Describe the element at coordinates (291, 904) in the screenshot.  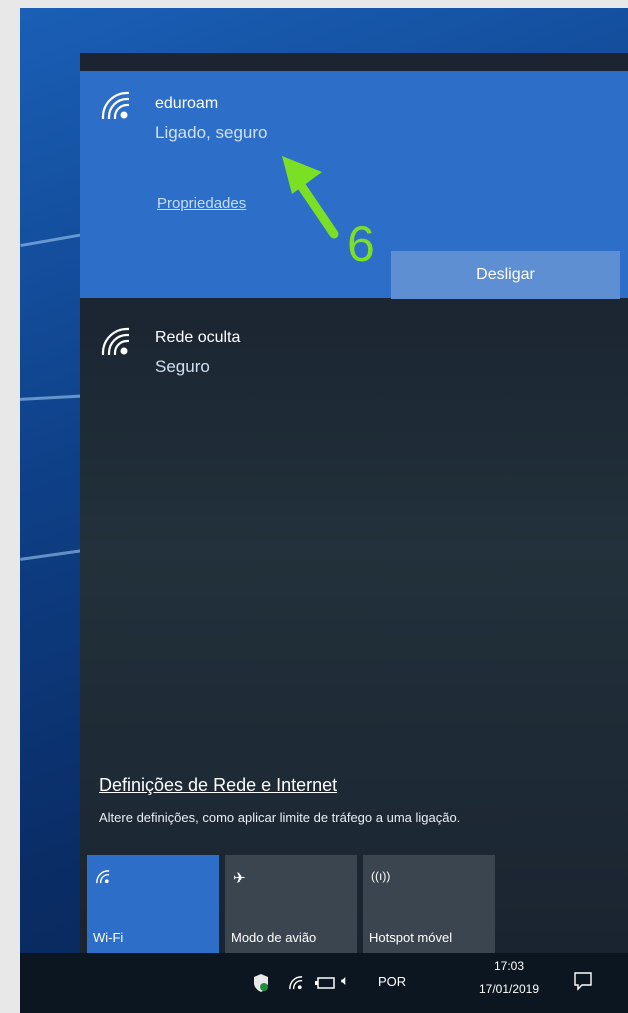
I see `quick-action-airplane-mode: ✈ Modo de avião` at that location.